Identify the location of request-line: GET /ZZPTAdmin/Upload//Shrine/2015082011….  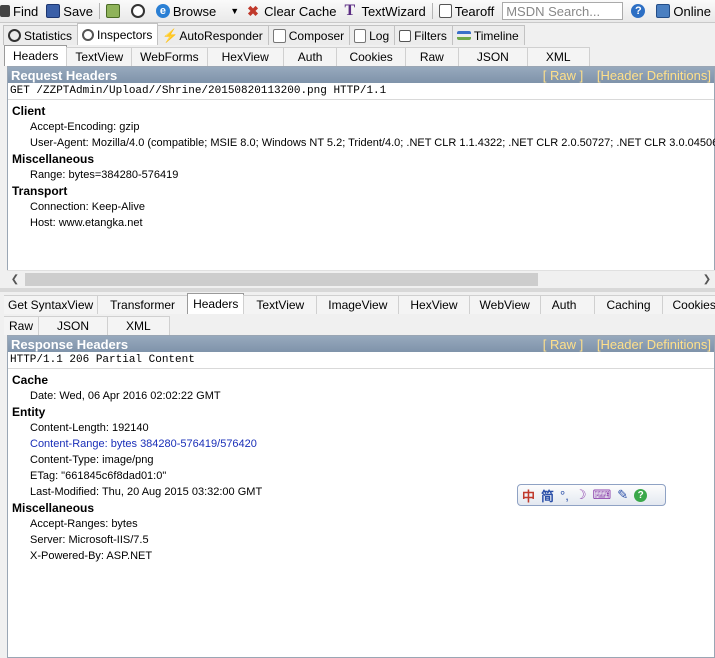
(361, 91).